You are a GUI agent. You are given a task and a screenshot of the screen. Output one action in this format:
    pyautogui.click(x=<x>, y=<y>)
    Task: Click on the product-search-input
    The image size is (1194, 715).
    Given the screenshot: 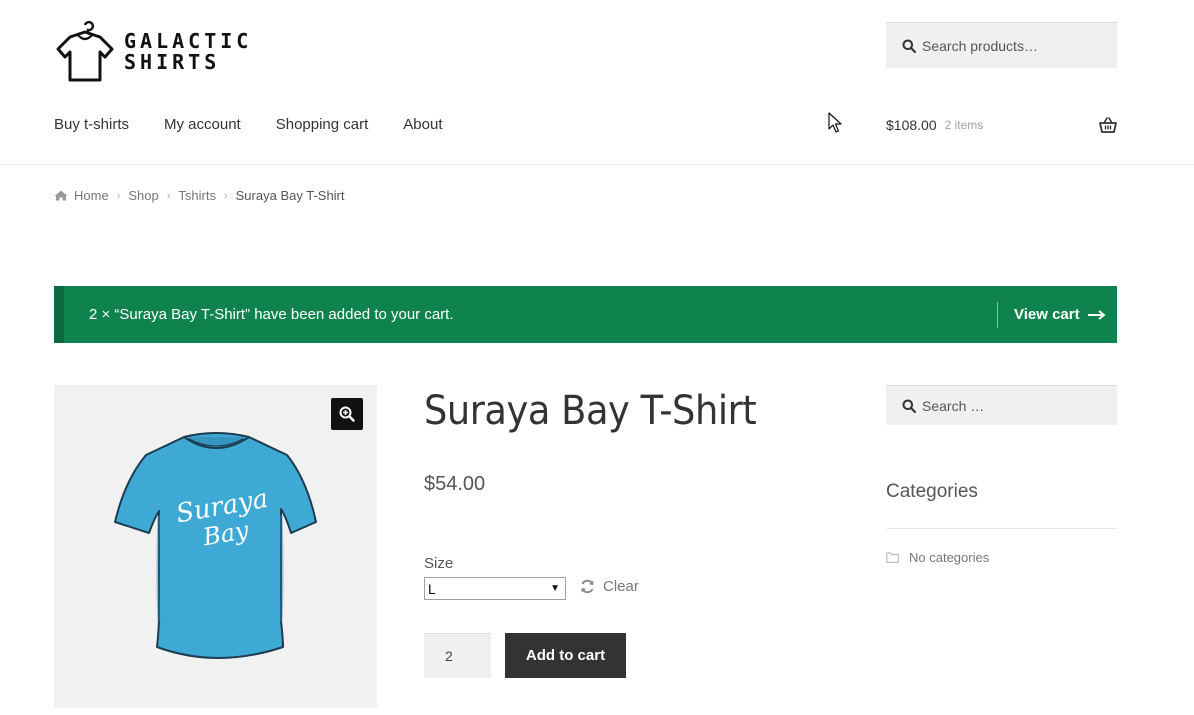 What is the action you would take?
    pyautogui.click(x=1012, y=45)
    